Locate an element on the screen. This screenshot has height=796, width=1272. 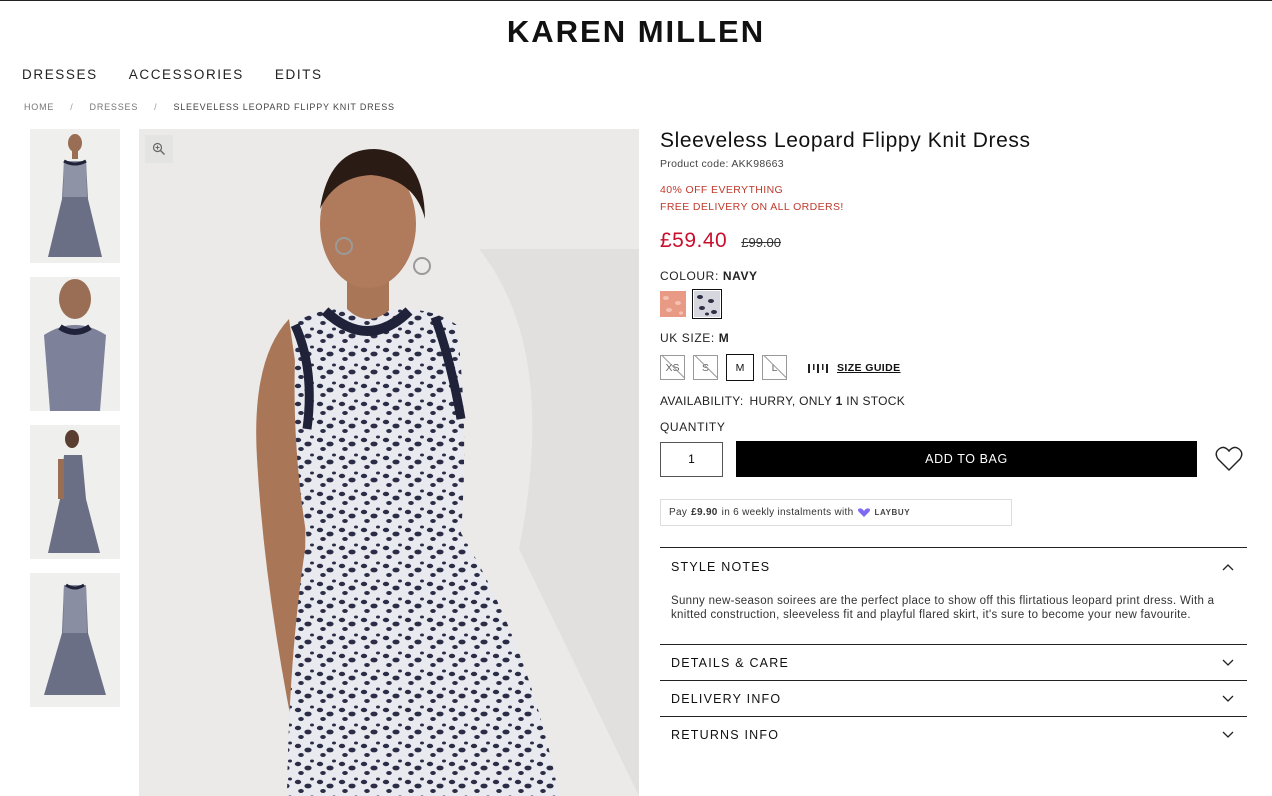
availability-value: HURRY, ONLY 1 IN STOCK is located at coordinates (828, 401).